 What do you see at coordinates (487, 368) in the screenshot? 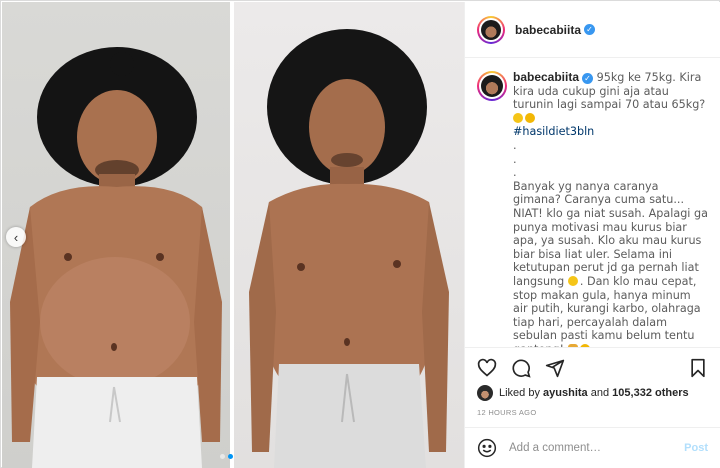
I see `heart-icon` at bounding box center [487, 368].